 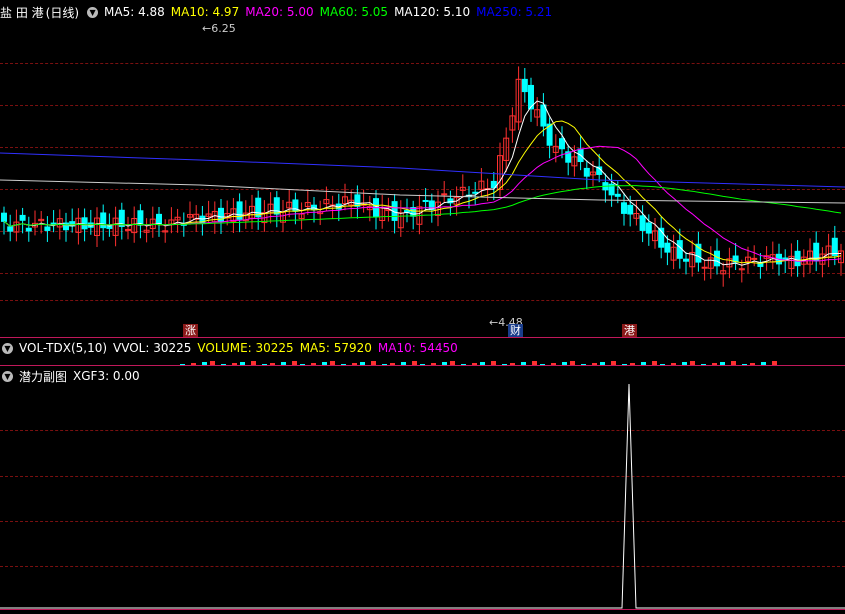 I want to click on ma60-line, so click(x=422, y=206).